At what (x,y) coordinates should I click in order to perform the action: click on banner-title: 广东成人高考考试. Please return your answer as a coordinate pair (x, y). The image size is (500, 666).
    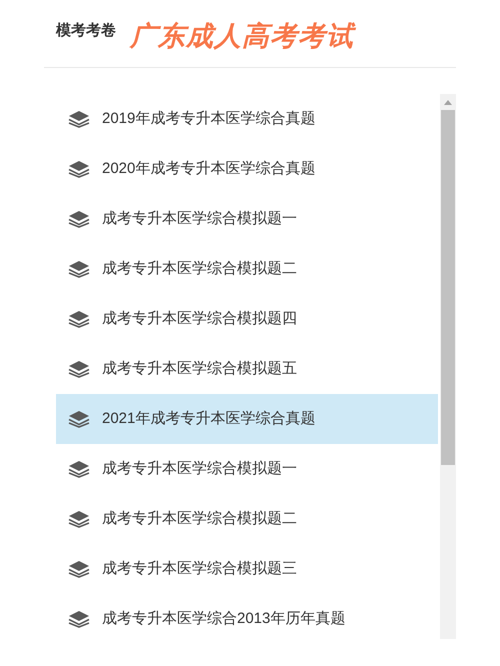
    Looking at the image, I should click on (242, 36).